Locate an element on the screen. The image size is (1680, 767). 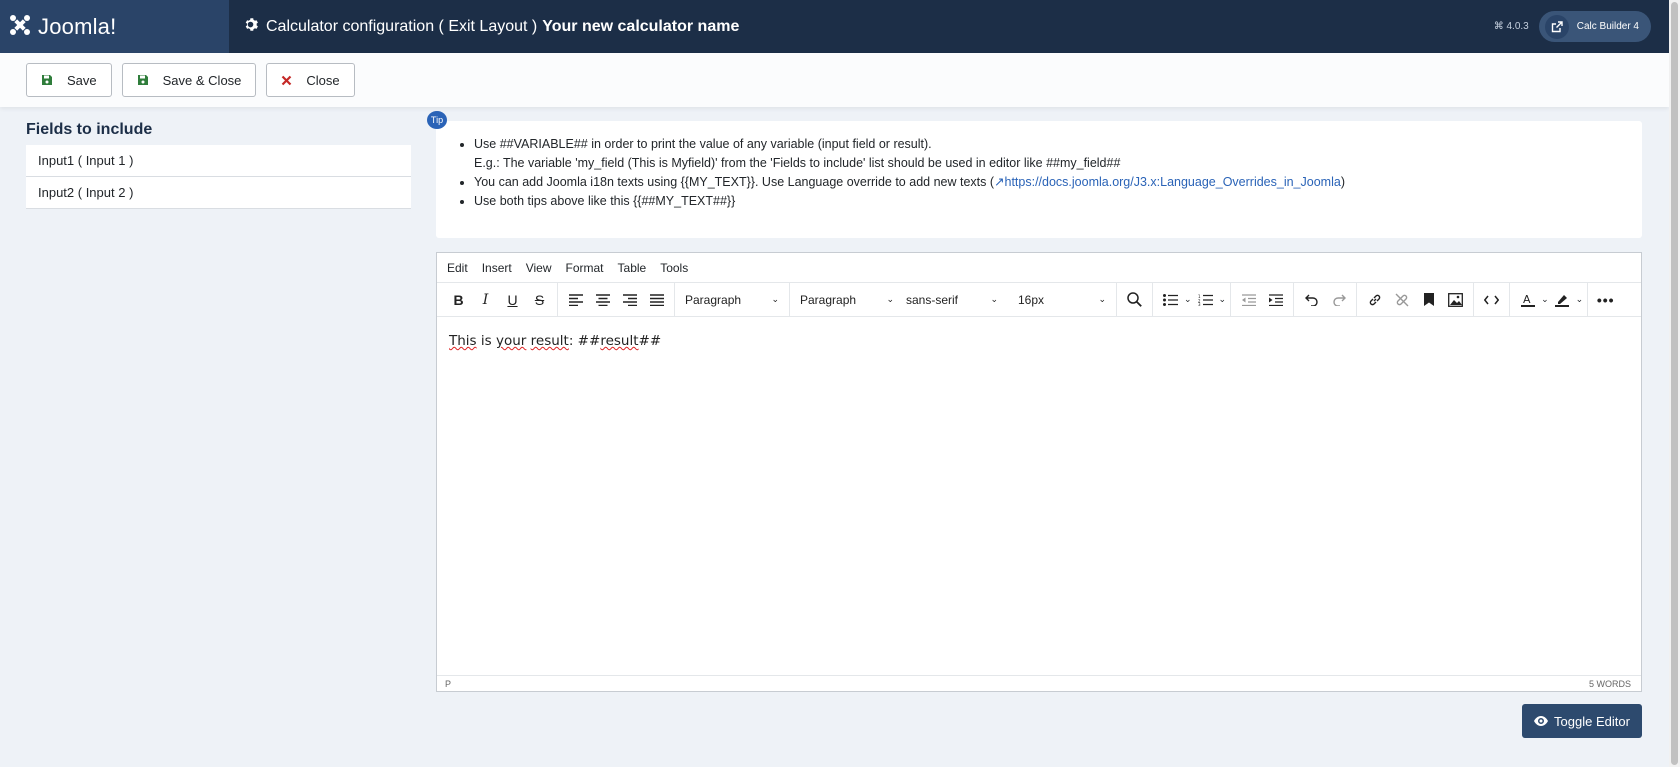
underline-icon: U is located at coordinates (512, 300).